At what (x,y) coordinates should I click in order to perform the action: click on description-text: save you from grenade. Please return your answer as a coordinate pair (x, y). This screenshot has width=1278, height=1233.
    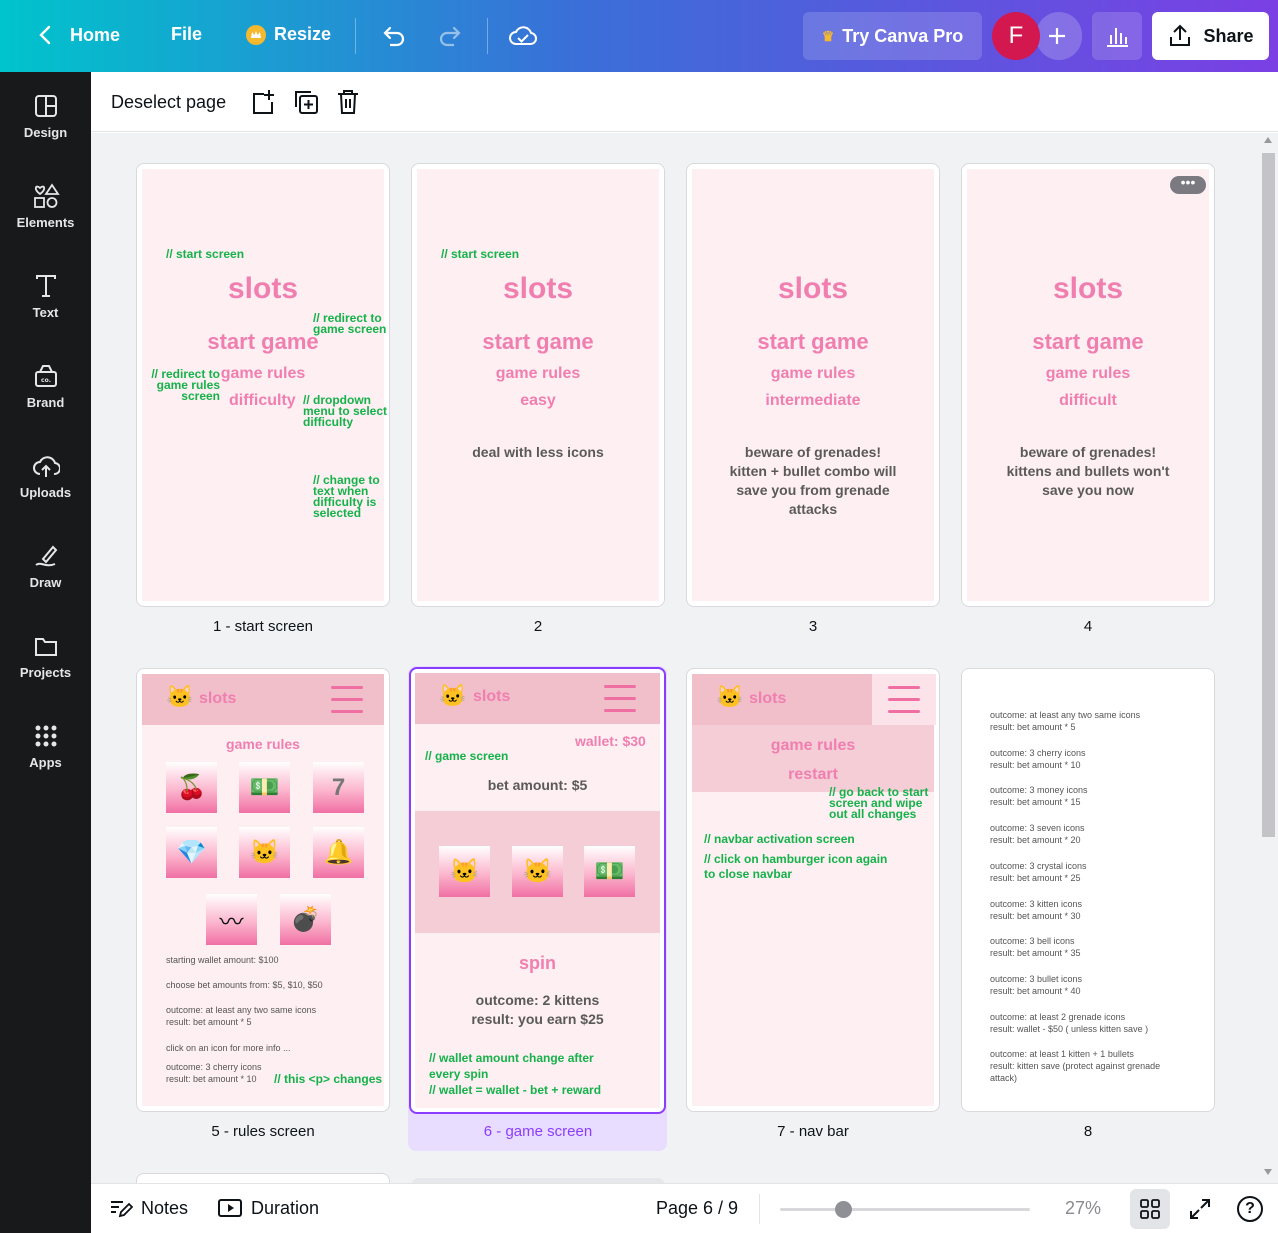
    Looking at the image, I should click on (813, 490).